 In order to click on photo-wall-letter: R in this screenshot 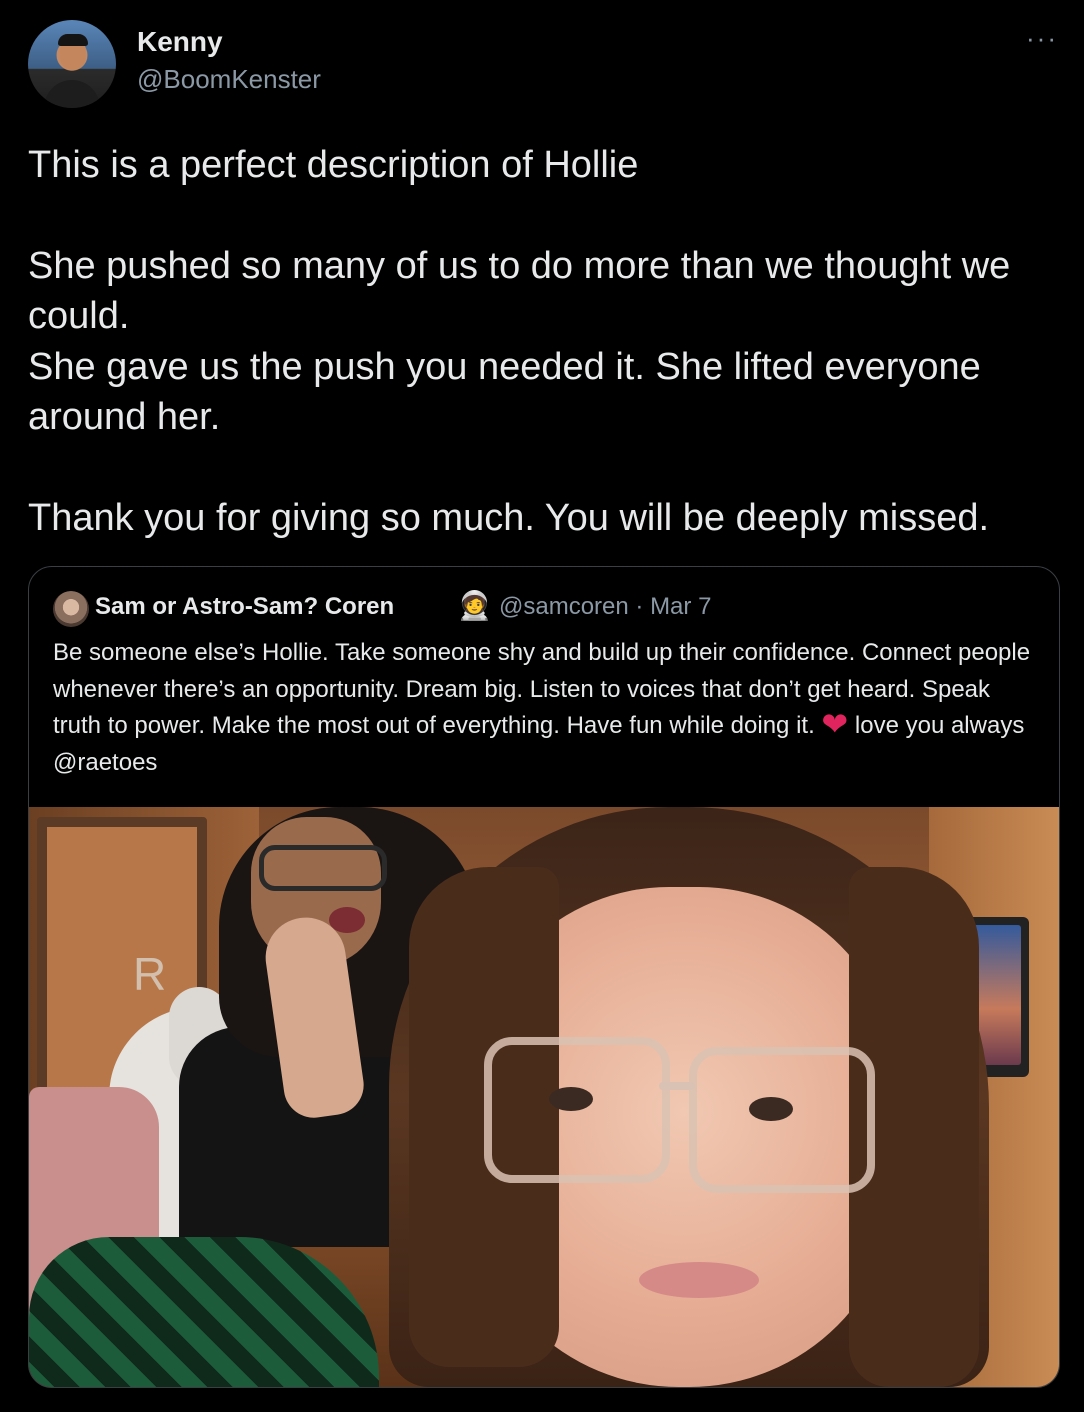, I will do `click(150, 974)`.